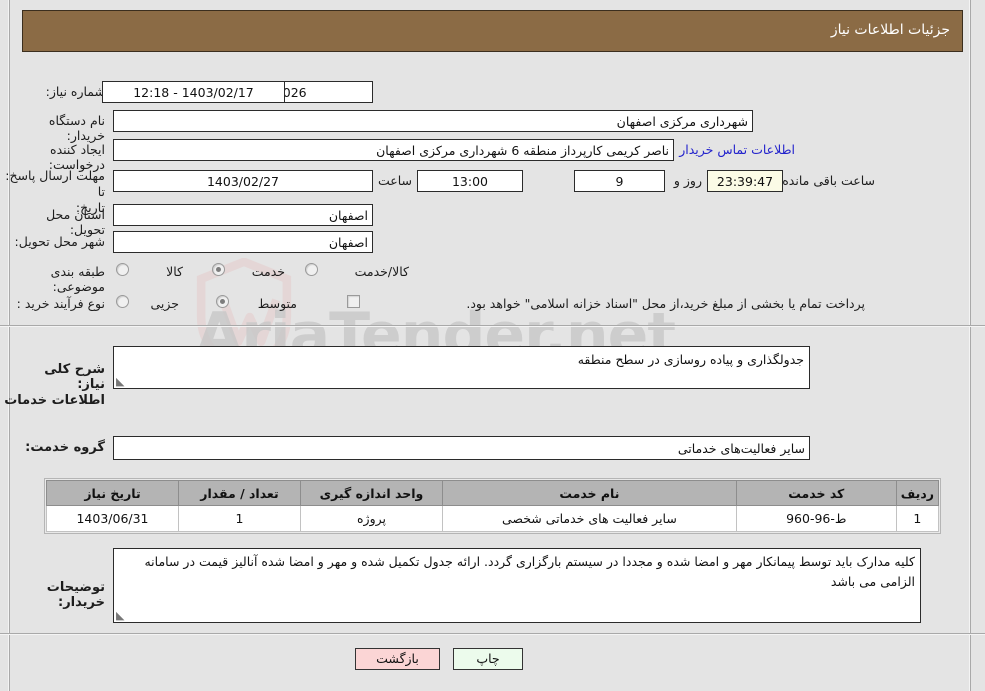 The height and width of the screenshot is (691, 985). What do you see at coordinates (75, 91) in the screenshot?
I see `need-number-label: شماره نیاز:` at bounding box center [75, 91].